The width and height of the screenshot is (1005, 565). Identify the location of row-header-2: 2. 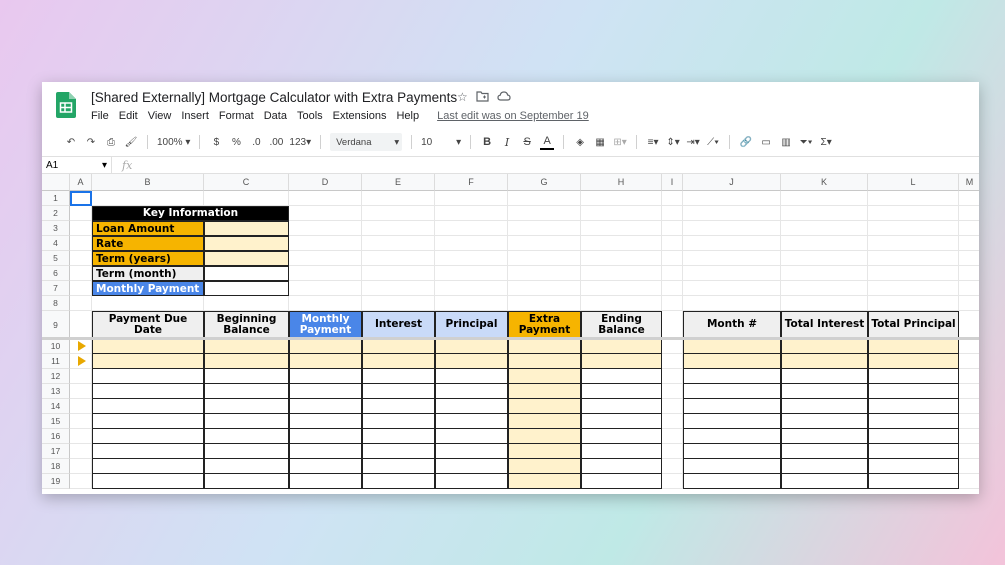
(56, 213).